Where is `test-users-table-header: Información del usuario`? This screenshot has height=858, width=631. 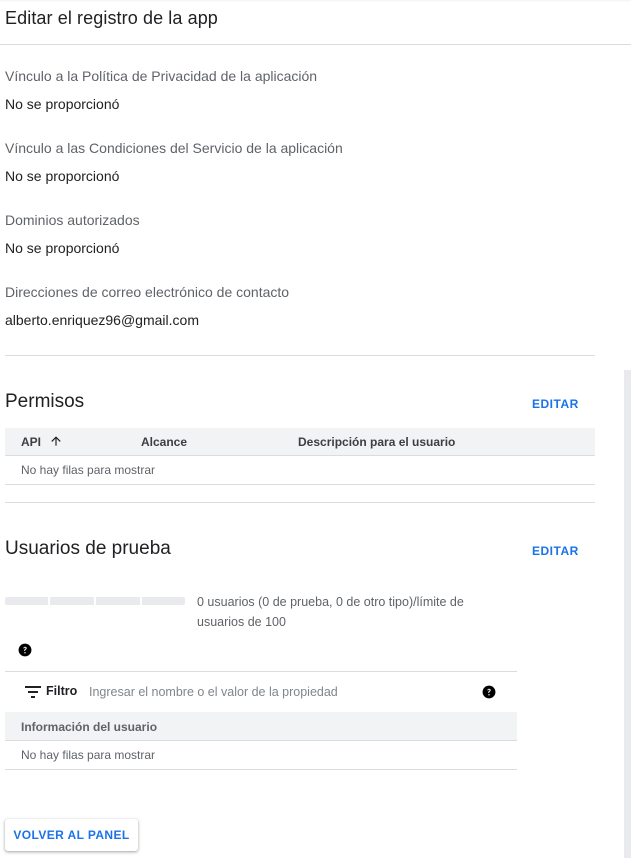
test-users-table-header: Información del usuario is located at coordinates (261, 726).